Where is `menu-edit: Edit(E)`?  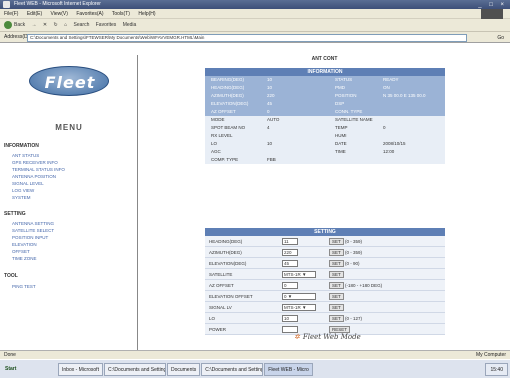 menu-edit: Edit(E) is located at coordinates (34, 14).